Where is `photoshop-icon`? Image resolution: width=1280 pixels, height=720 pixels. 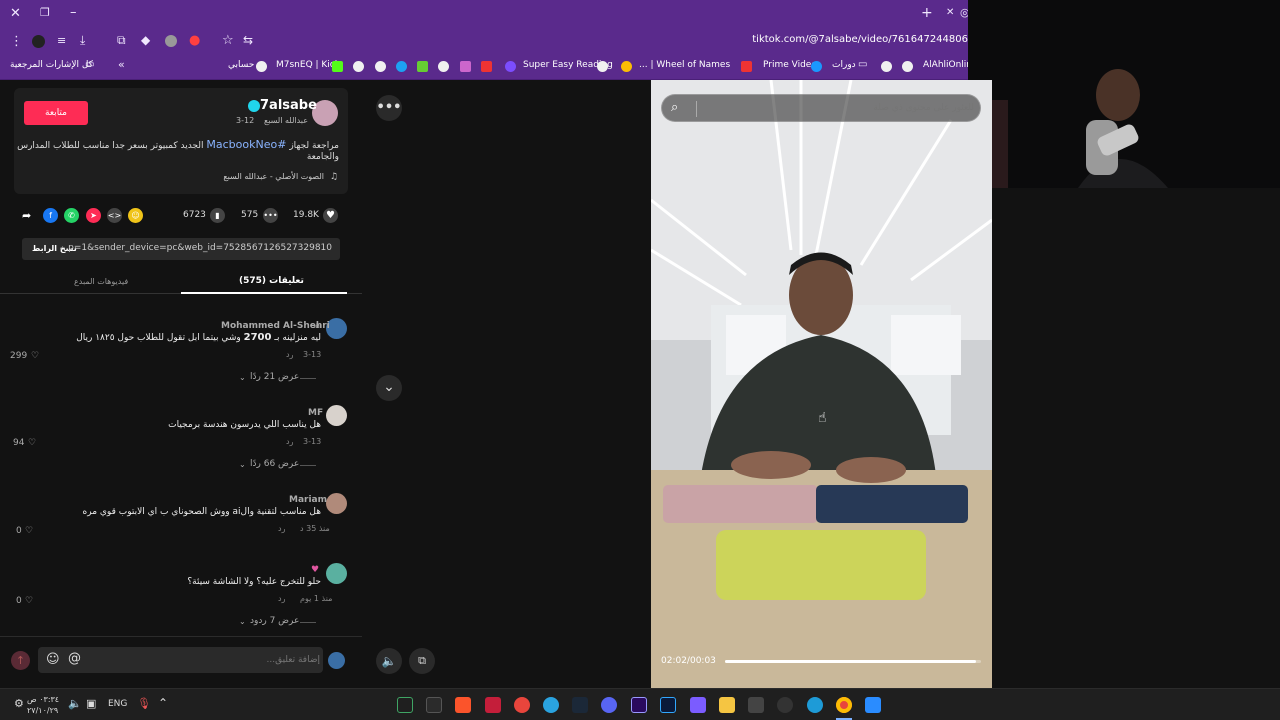
photoshop-icon is located at coordinates (668, 705).